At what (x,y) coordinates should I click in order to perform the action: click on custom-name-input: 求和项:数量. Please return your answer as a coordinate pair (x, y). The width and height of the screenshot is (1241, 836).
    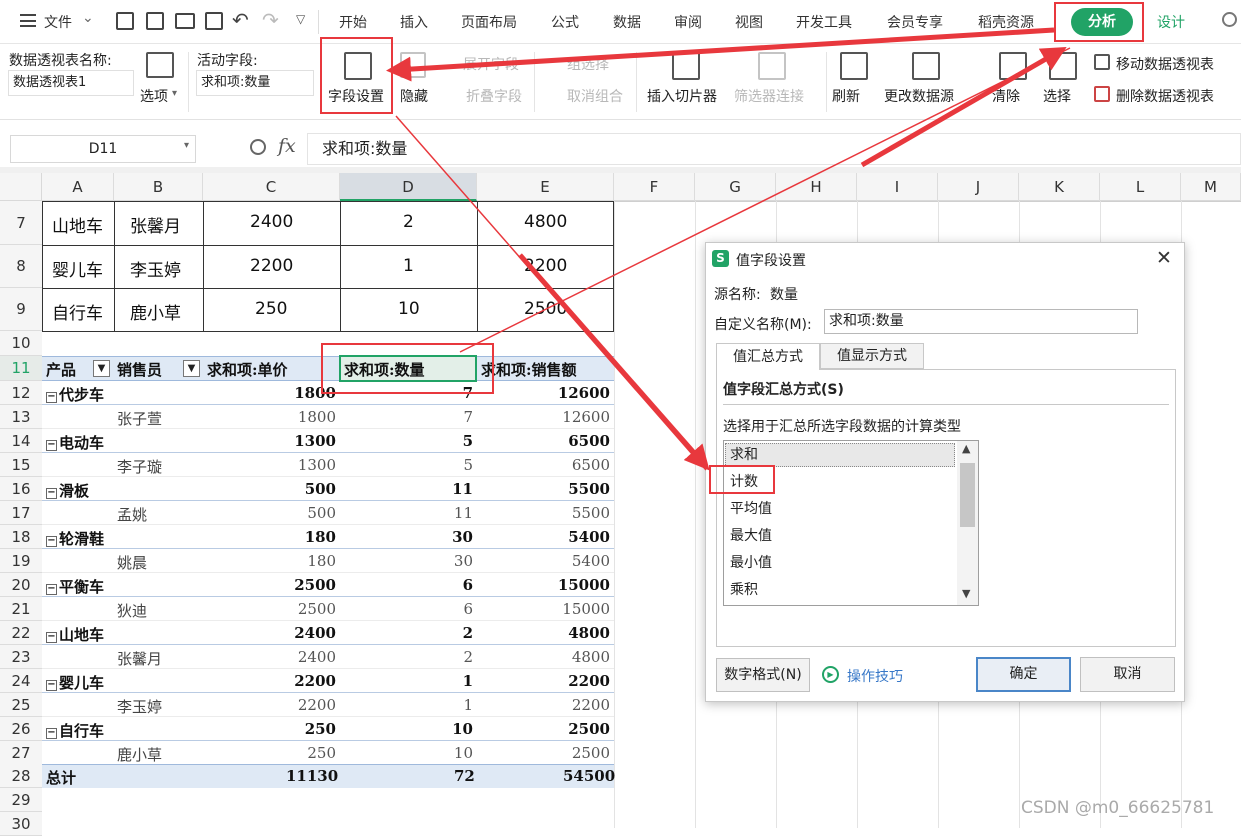
    Looking at the image, I should click on (981, 321).